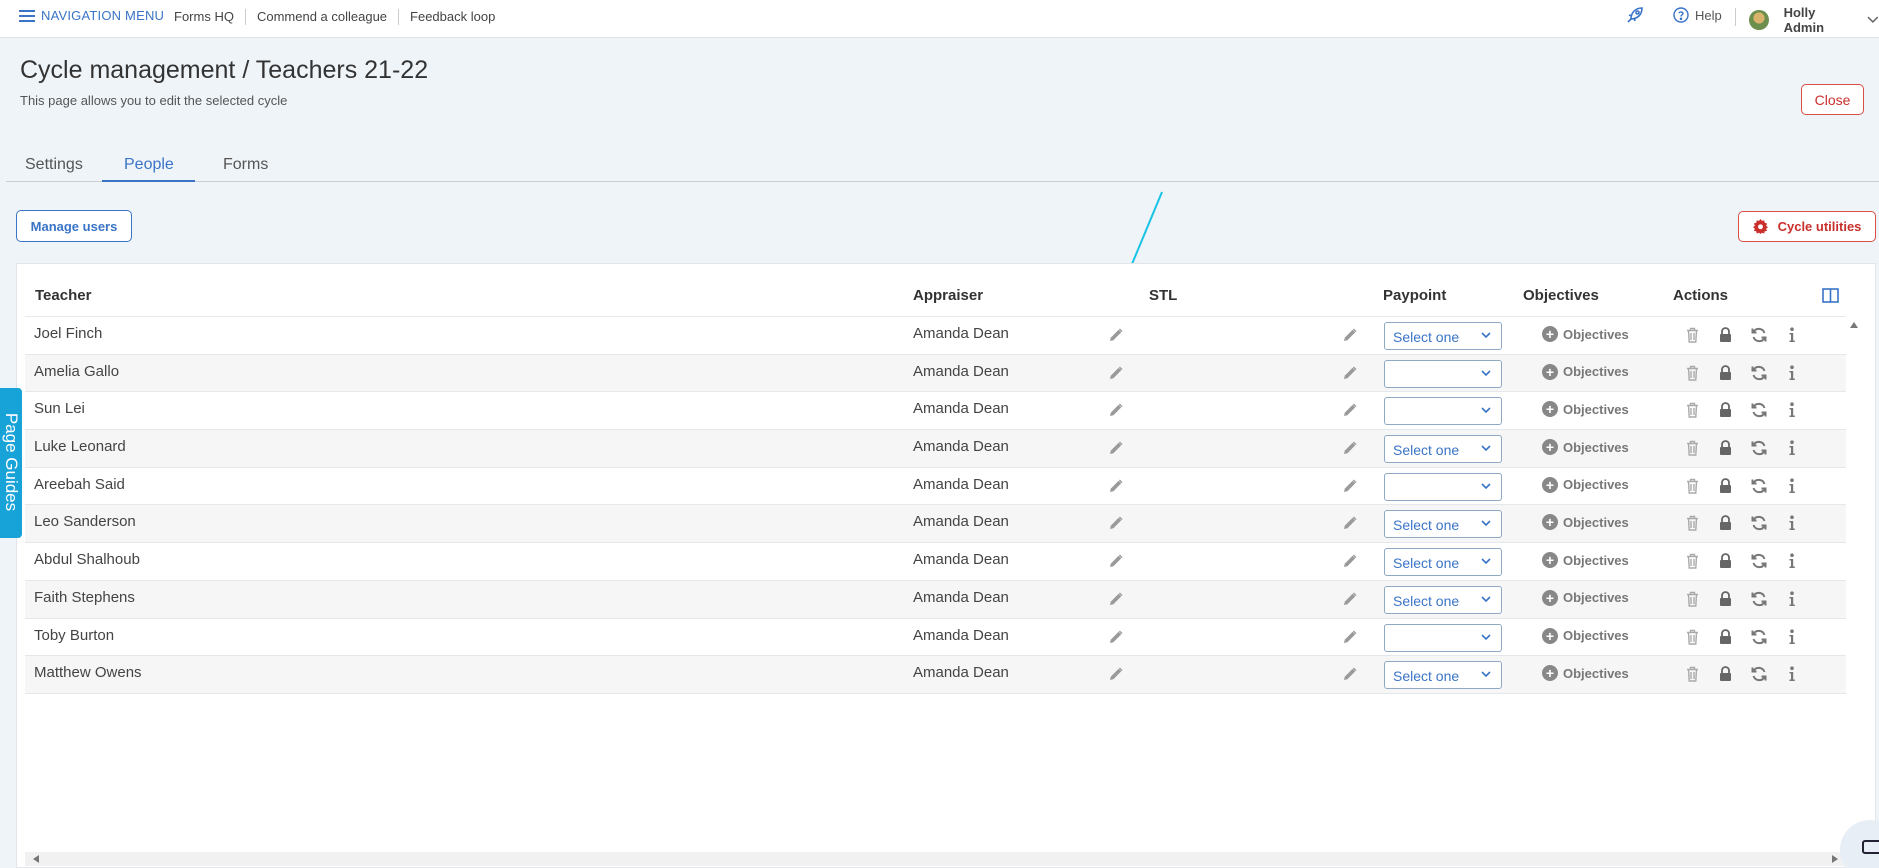 The width and height of the screenshot is (1879, 868). Describe the element at coordinates (1697, 15) in the screenshot. I see `help-button: Help` at that location.